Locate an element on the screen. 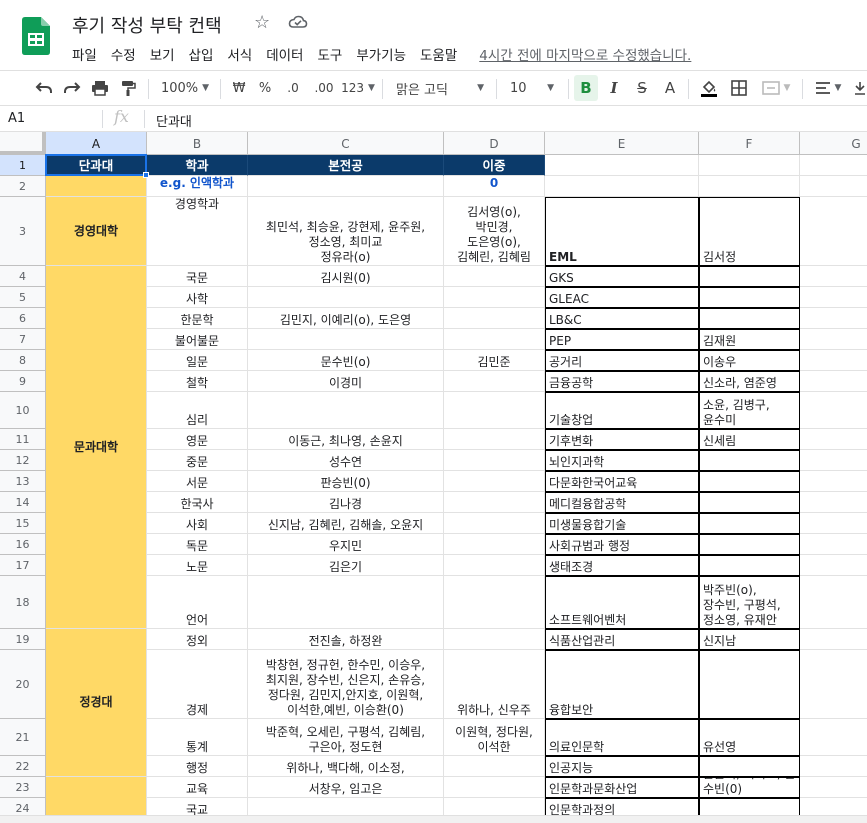  cell-c4: 김시원(0) is located at coordinates (346, 276).